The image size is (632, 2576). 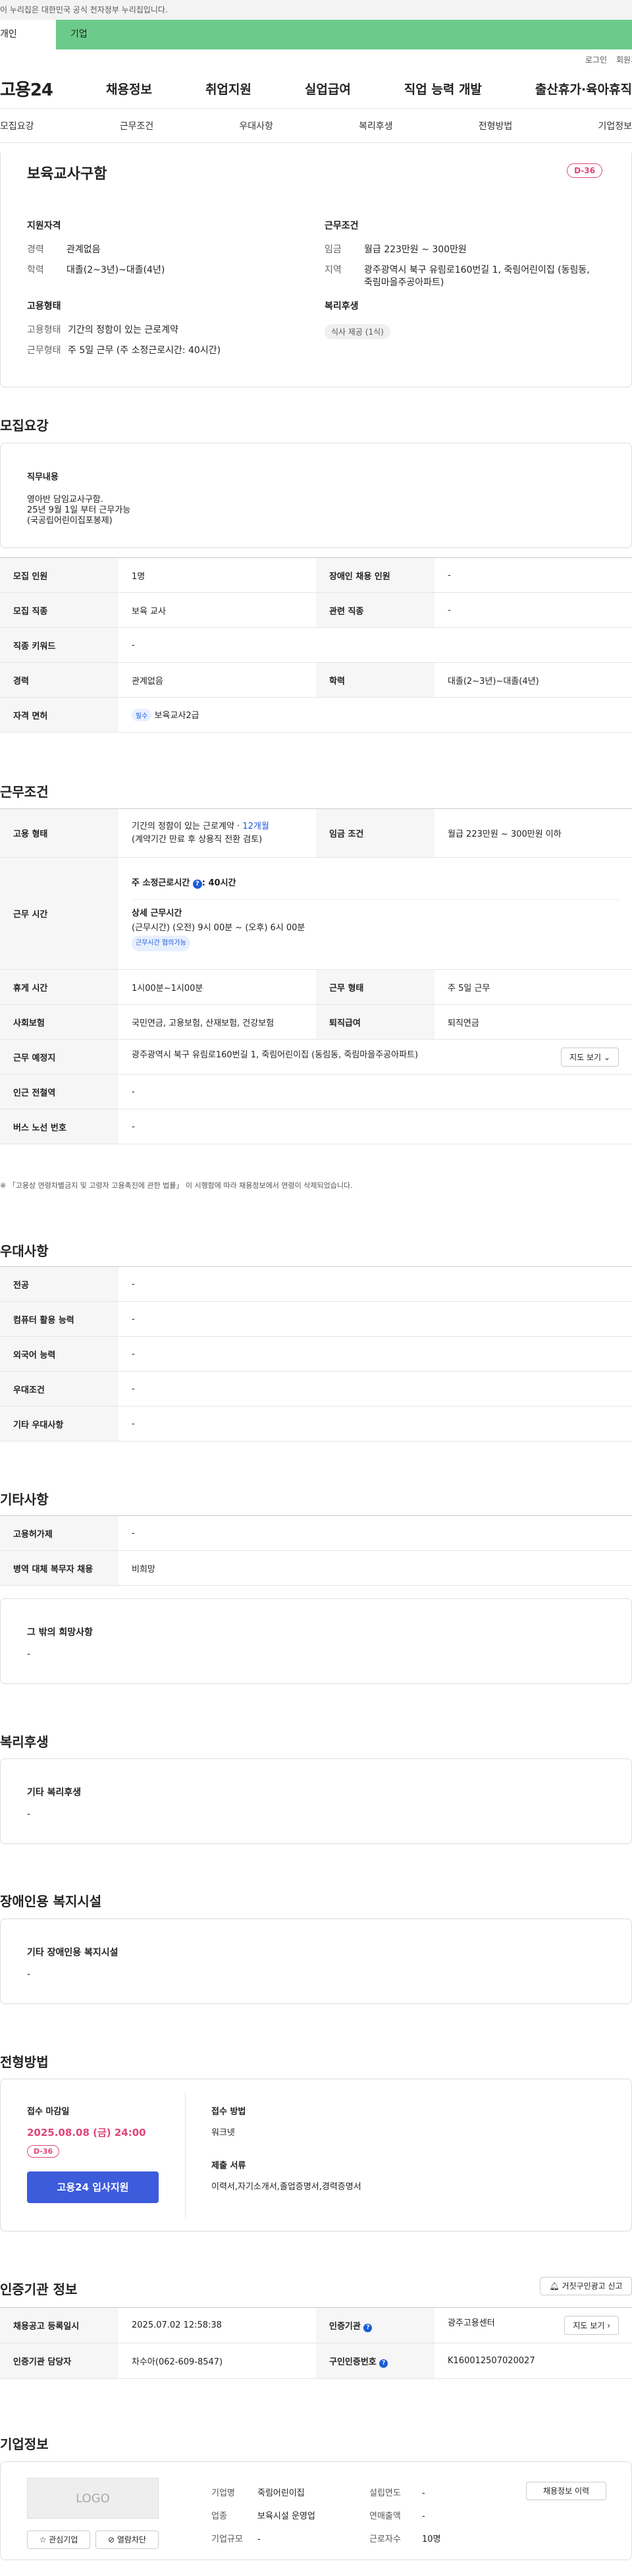 I want to click on preferences-heading: 우대사항, so click(x=24, y=1251).